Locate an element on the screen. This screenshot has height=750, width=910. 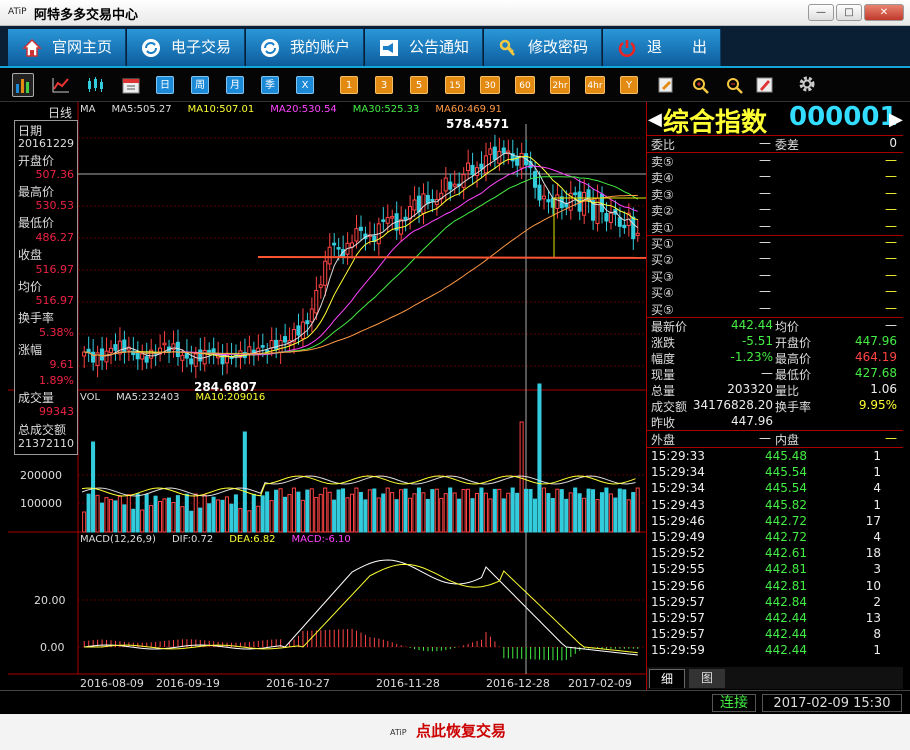
hour-2-button: 2hr is located at coordinates (560, 85).